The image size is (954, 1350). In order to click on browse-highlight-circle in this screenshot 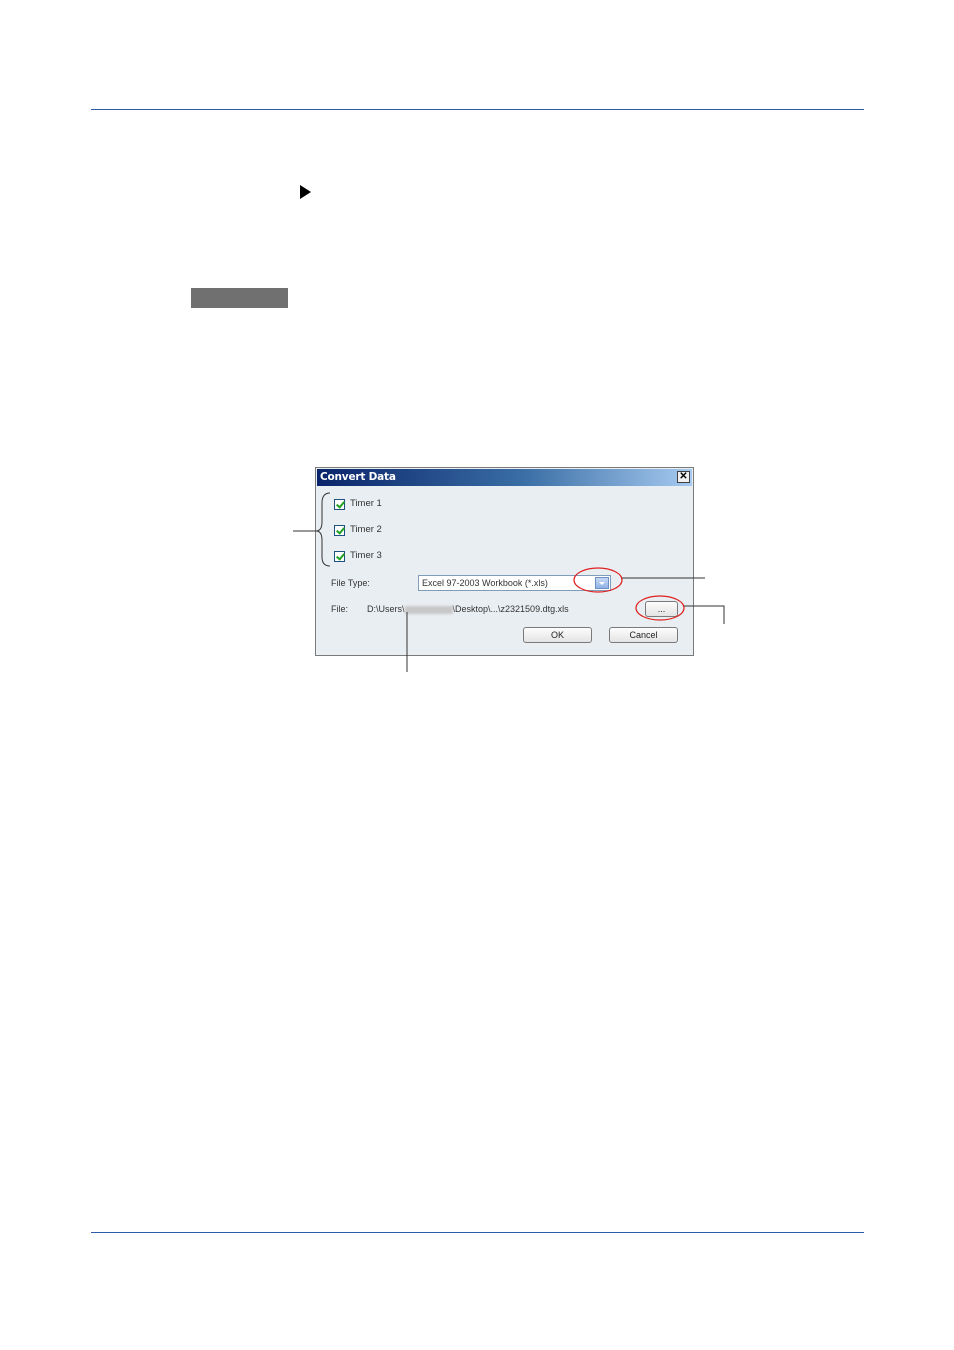, I will do `click(660, 608)`.